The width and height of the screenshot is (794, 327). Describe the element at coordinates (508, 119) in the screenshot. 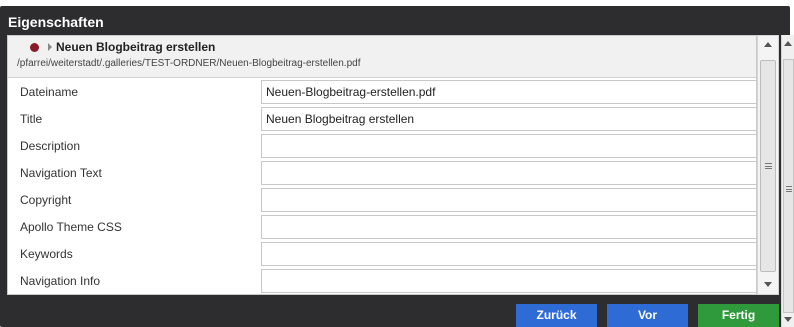

I see `title-input` at that location.